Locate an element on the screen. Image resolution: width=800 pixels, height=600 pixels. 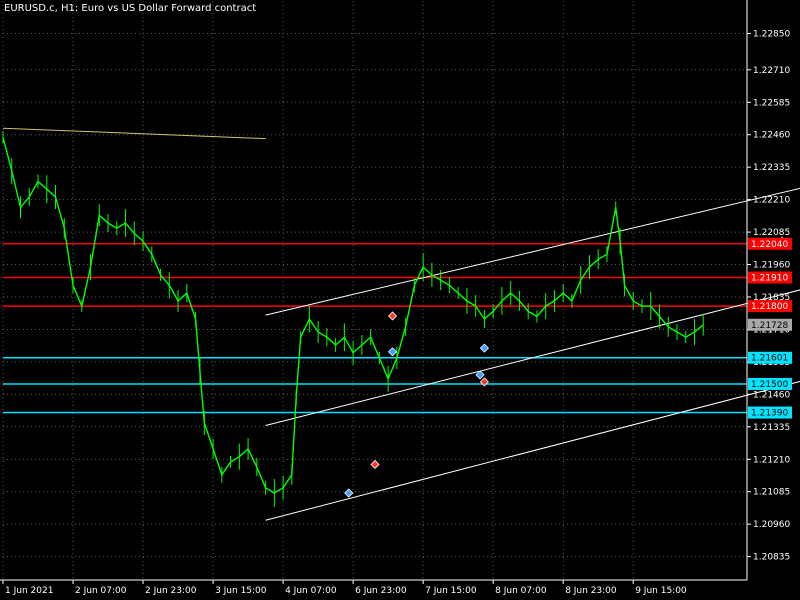
price-tag-label: 1.21910 is located at coordinates (769, 279).